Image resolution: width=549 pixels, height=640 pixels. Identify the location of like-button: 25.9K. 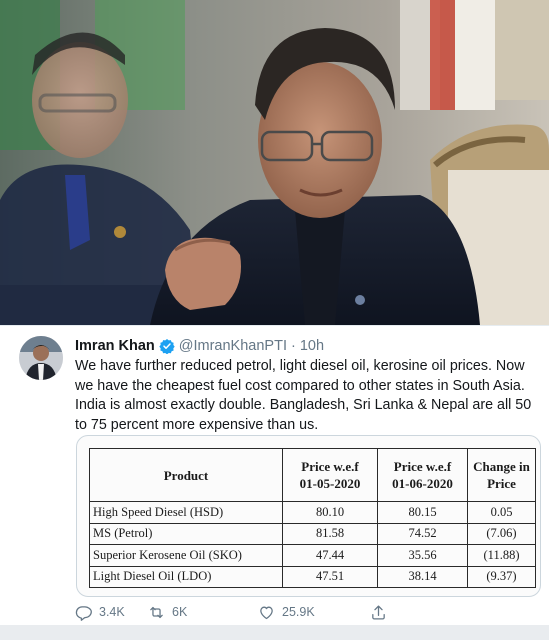
(314, 612).